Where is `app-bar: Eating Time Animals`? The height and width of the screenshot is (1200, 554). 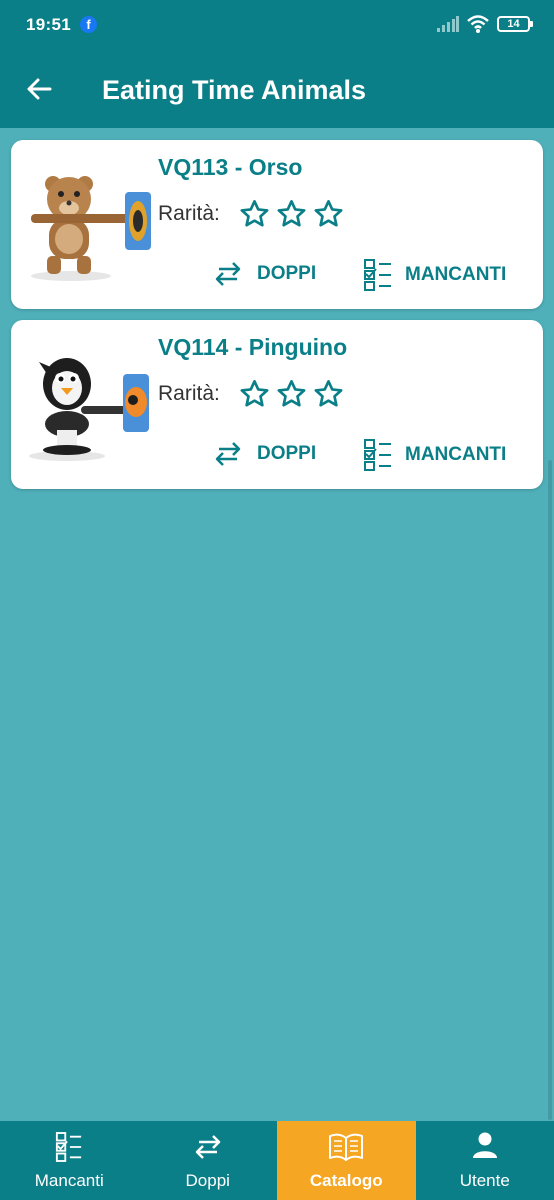 app-bar: Eating Time Animals is located at coordinates (277, 89).